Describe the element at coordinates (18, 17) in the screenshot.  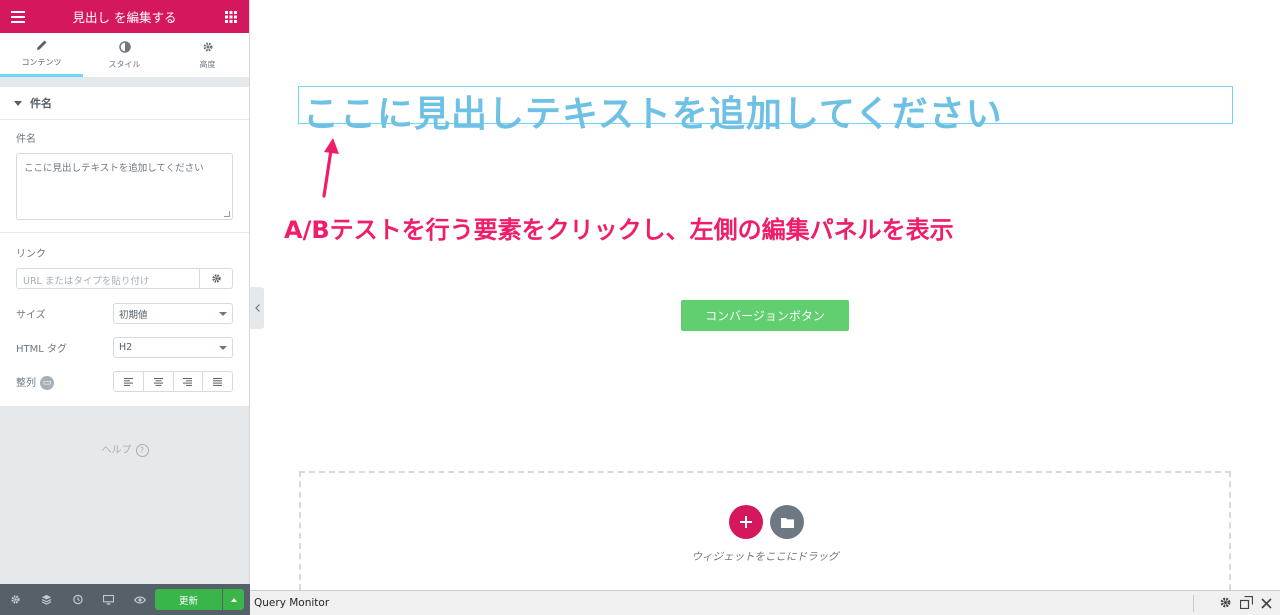
I see `hamburger-menu-icon` at that location.